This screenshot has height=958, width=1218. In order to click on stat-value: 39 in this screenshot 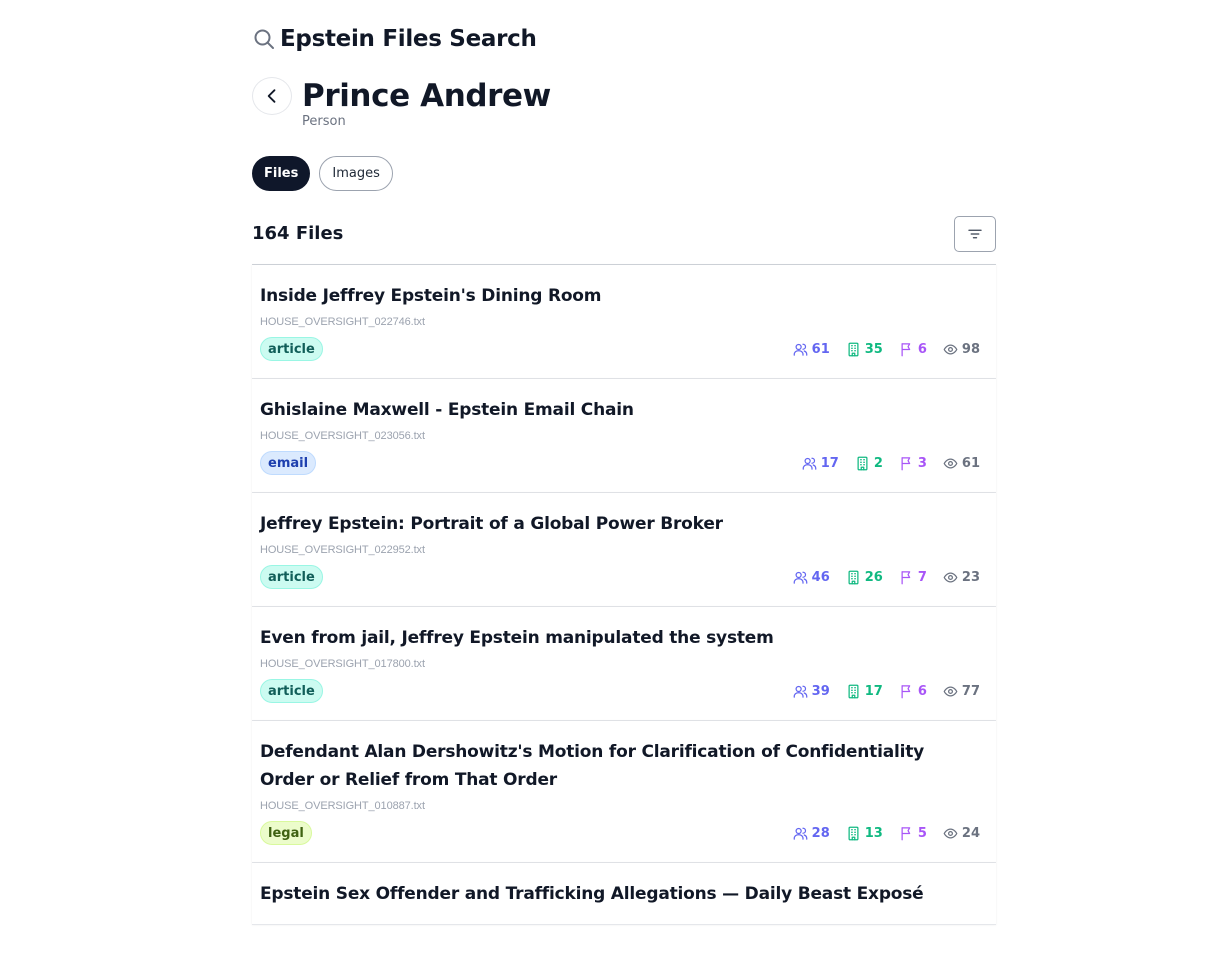, I will do `click(820, 691)`.